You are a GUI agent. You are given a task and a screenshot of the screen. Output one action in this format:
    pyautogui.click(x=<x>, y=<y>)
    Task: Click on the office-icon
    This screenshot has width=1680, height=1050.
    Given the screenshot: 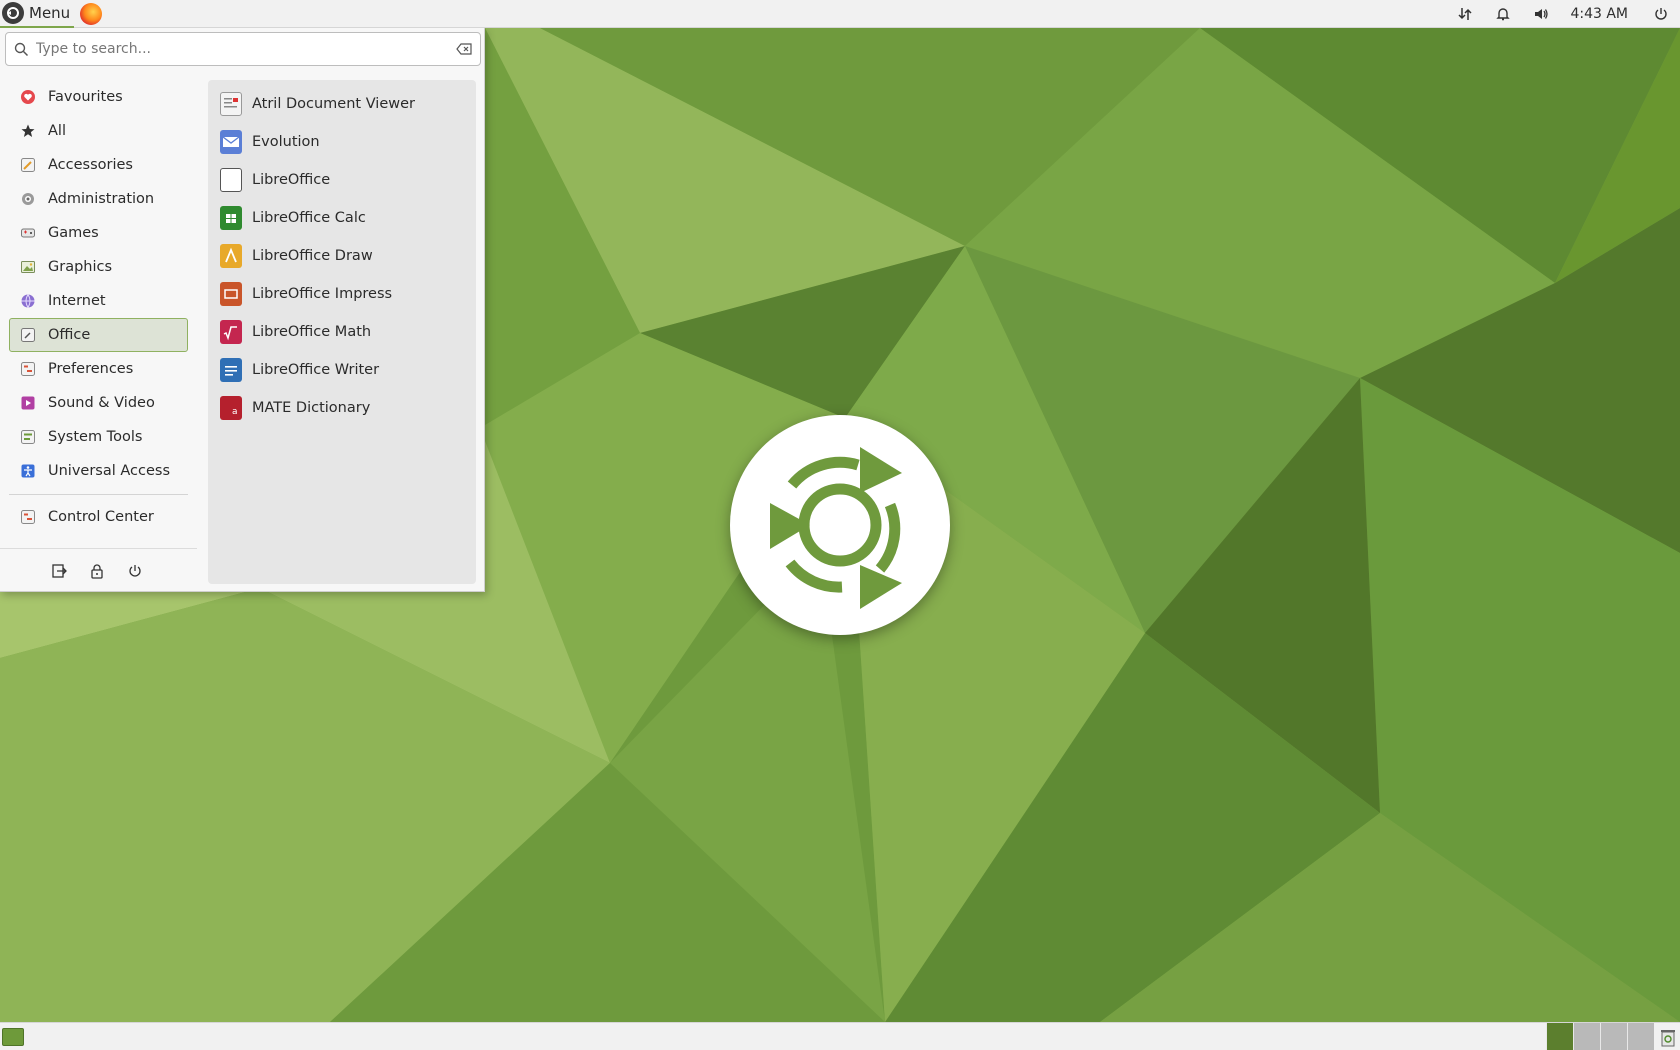 What is the action you would take?
    pyautogui.click(x=28, y=335)
    